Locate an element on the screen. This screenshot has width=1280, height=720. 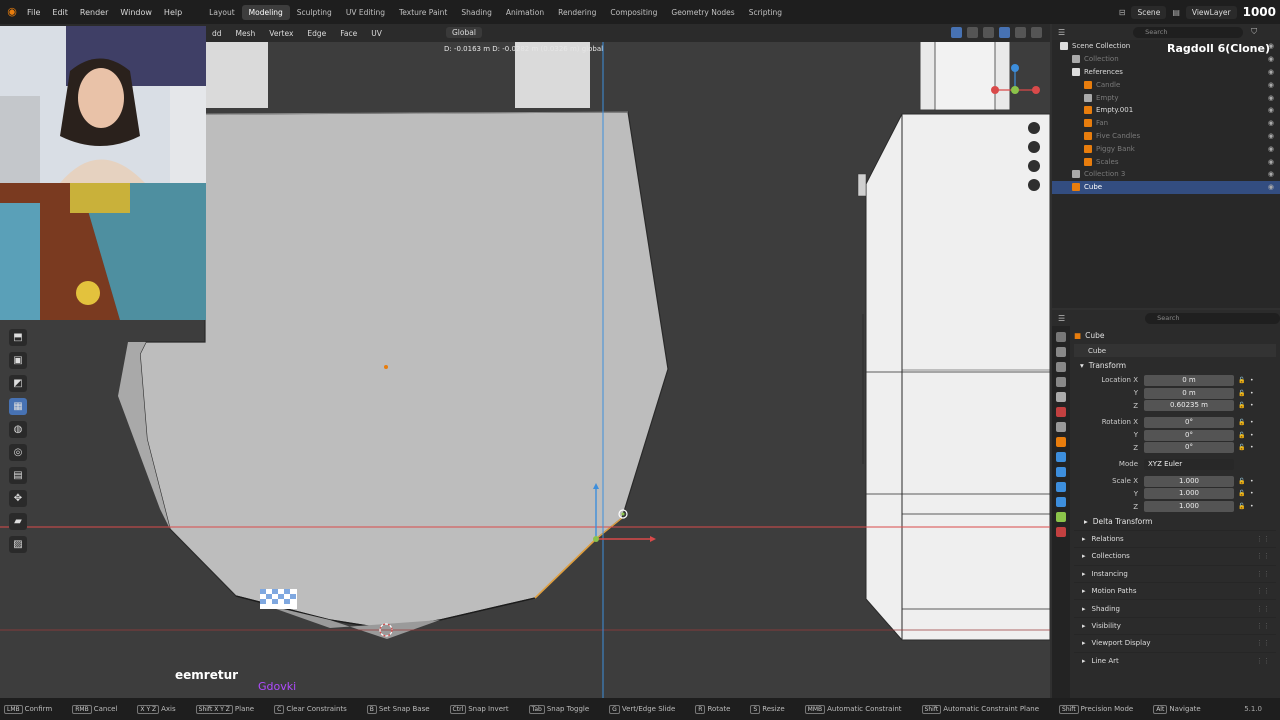
scene-selector: Scene is located at coordinates (1149, 12).